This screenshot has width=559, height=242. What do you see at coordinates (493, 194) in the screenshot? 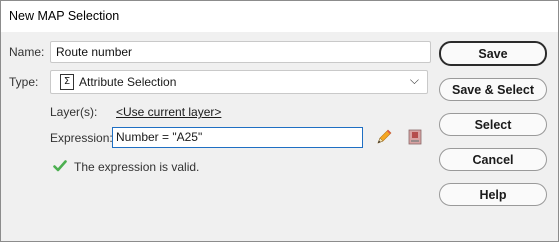
I see `help-button: Help` at bounding box center [493, 194].